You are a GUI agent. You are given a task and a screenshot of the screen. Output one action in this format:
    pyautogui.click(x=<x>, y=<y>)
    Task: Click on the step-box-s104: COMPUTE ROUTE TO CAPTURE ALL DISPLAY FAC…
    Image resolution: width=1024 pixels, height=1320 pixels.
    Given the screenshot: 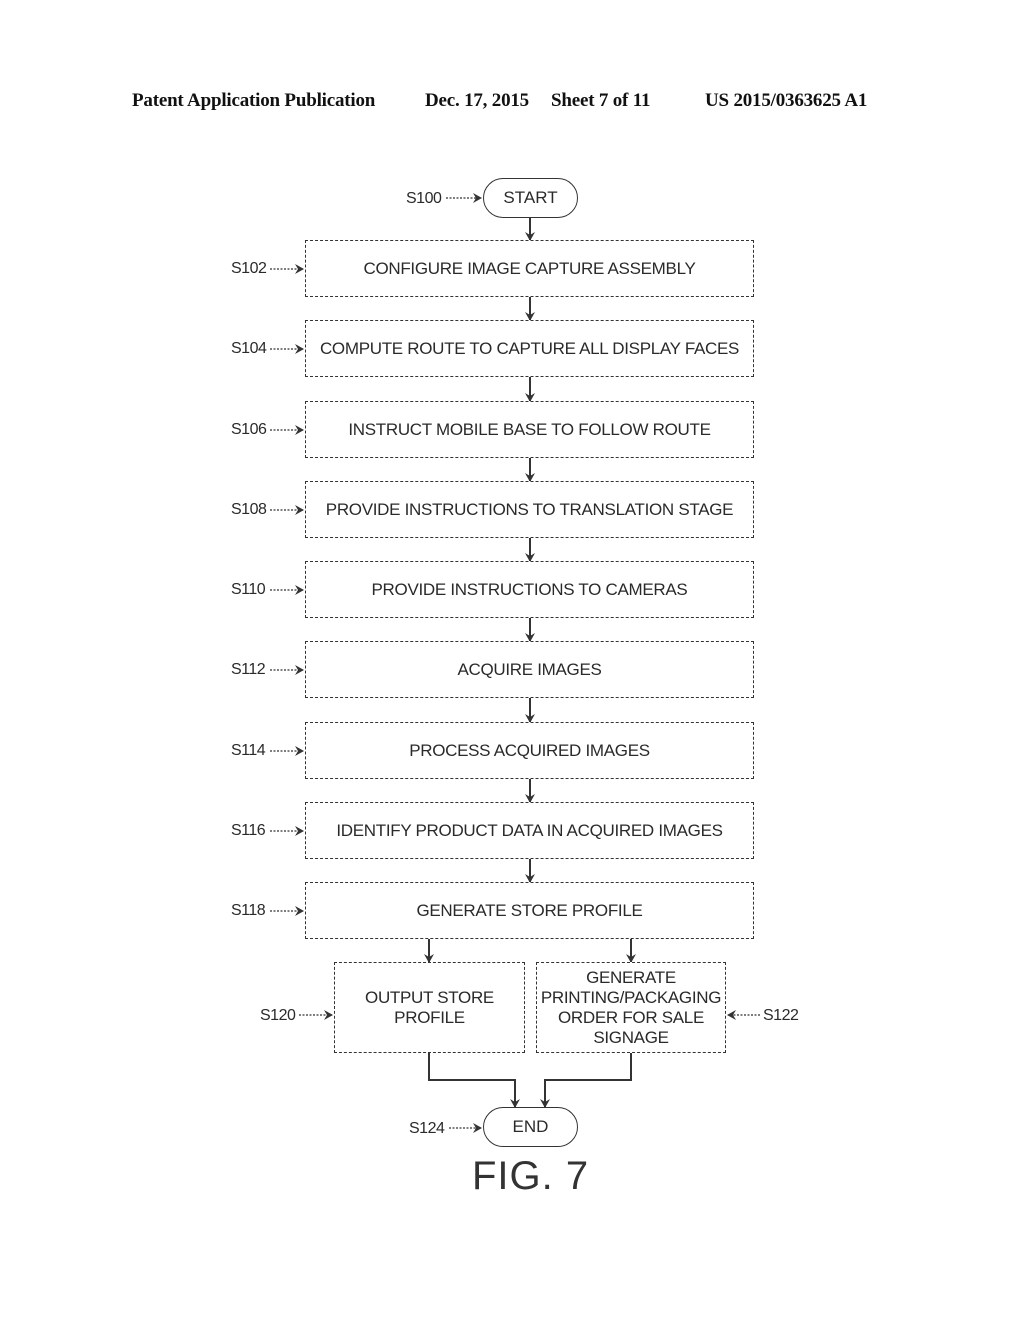 What is the action you would take?
    pyautogui.click(x=529, y=348)
    